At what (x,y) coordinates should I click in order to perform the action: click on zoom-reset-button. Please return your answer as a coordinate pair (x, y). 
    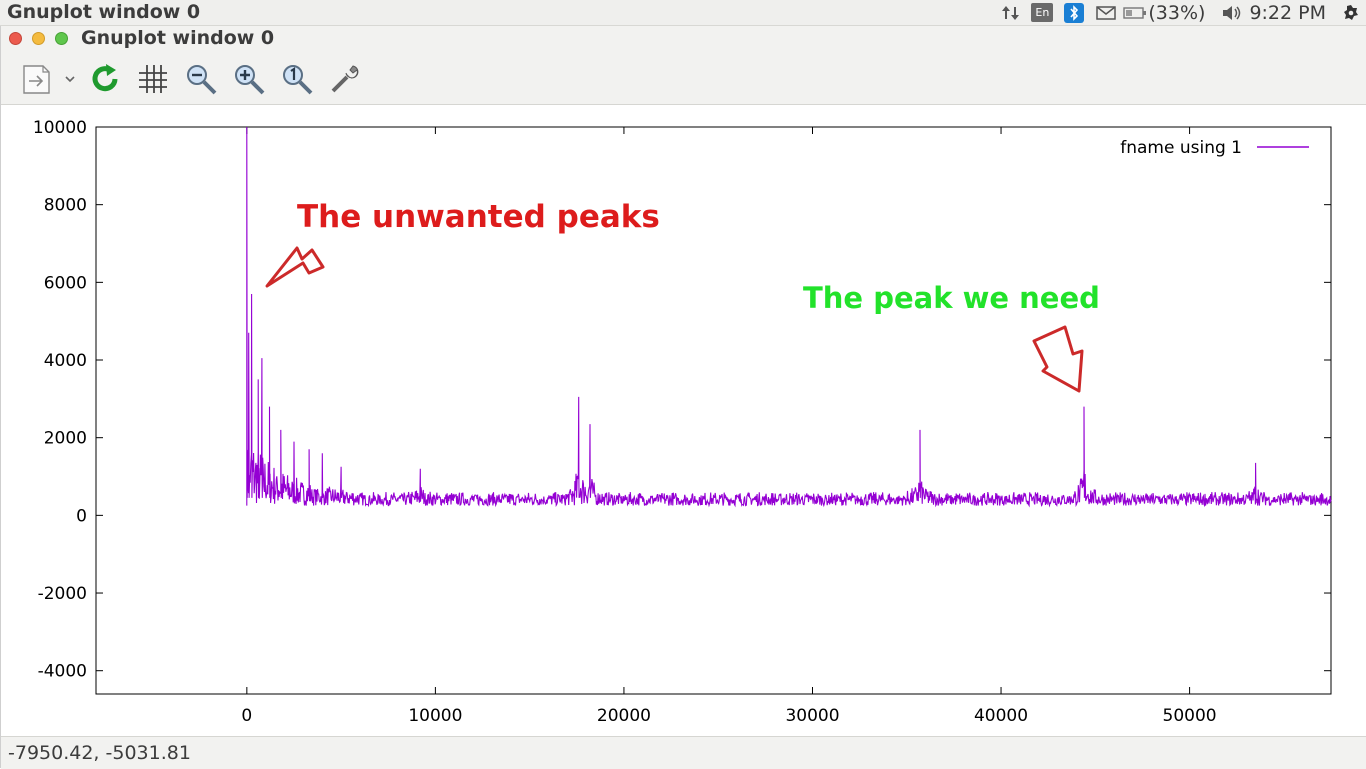
    Looking at the image, I should click on (297, 79).